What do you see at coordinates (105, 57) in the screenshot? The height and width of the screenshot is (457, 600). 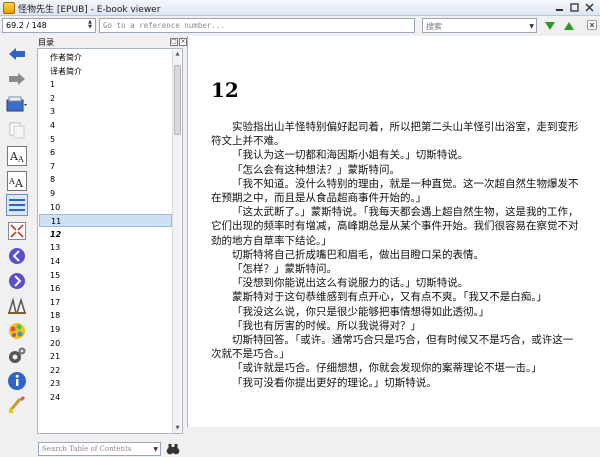 I see `toc-item: 作者简介` at bounding box center [105, 57].